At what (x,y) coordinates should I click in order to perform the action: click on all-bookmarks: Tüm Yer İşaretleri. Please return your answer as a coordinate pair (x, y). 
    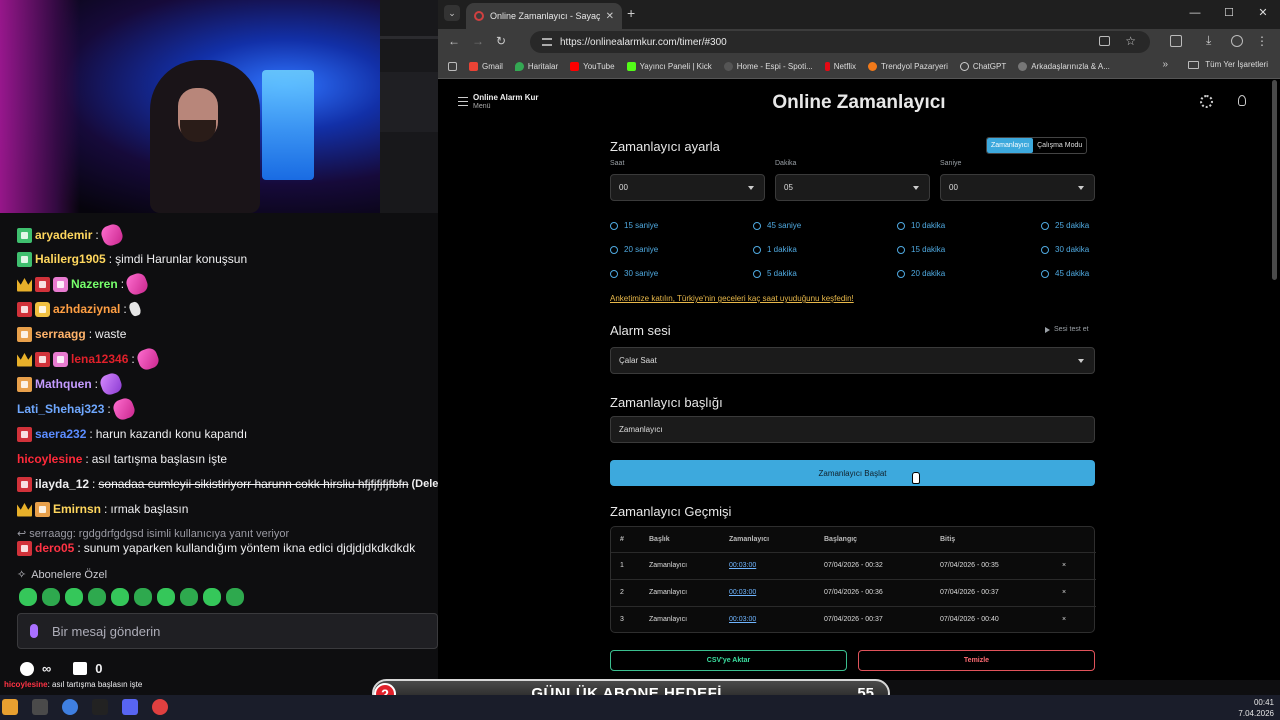
    Looking at the image, I should click on (1228, 64).